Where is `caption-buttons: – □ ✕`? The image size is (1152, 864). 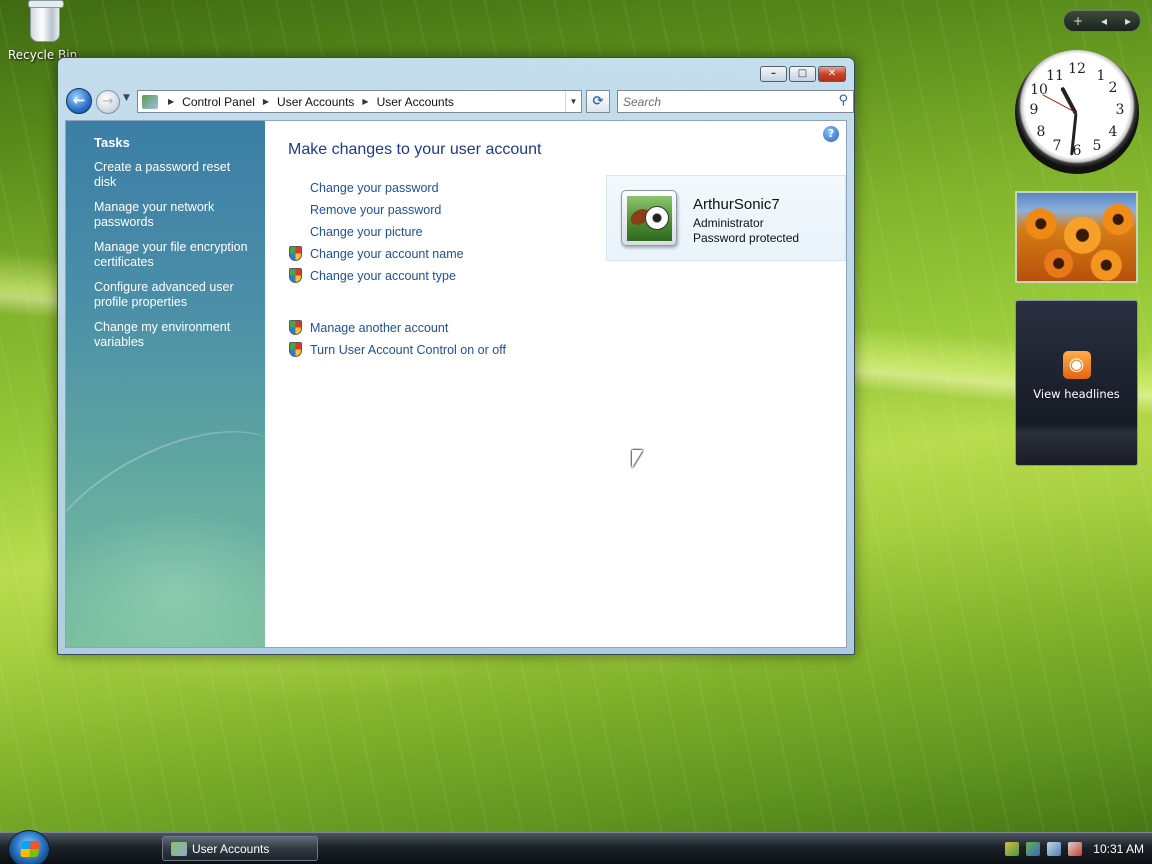
caption-buttons: – □ ✕ is located at coordinates (803, 74).